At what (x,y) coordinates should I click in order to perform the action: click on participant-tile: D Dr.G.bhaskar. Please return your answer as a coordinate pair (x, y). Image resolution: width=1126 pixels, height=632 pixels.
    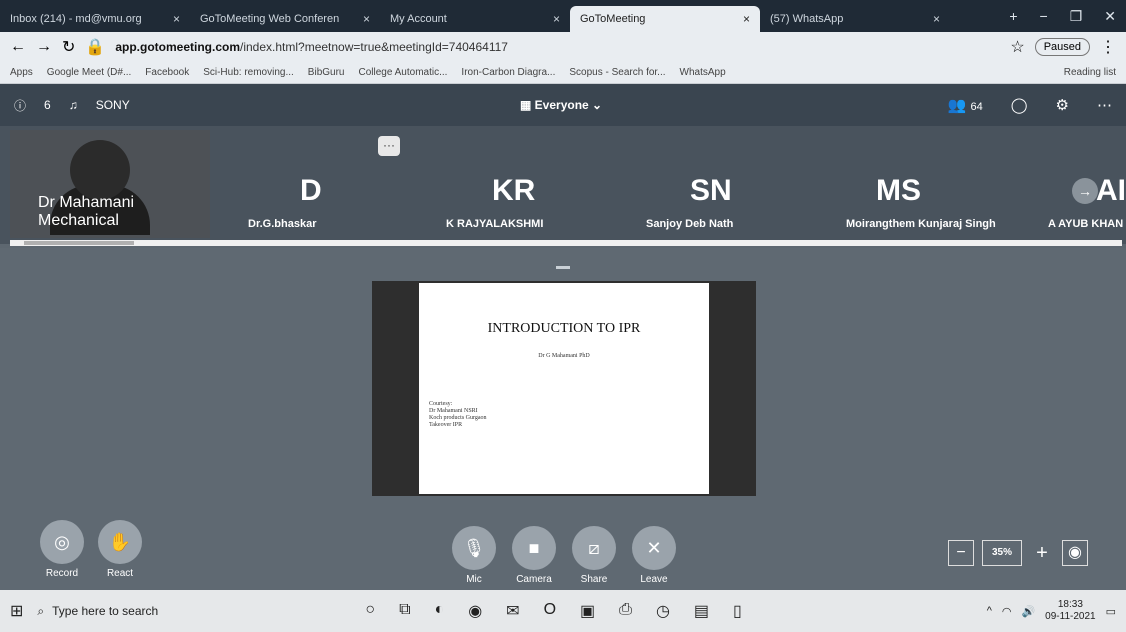
    Looking at the image, I should click on (320, 184).